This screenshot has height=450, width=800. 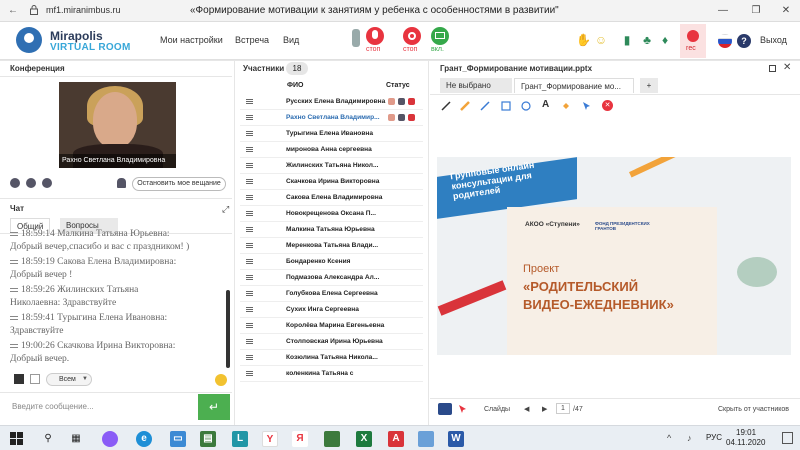 I want to click on chat-expand-icon: ⤢, so click(x=225, y=209).